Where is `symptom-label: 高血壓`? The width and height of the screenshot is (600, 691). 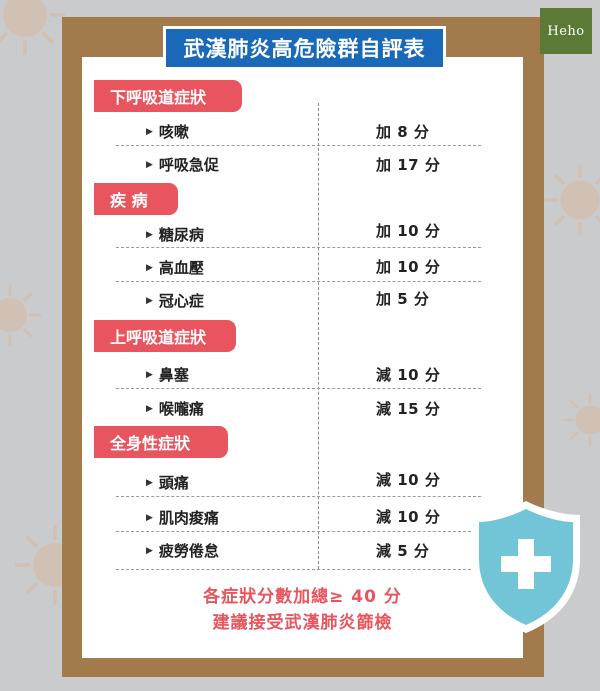 symptom-label: 高血壓 is located at coordinates (181, 268).